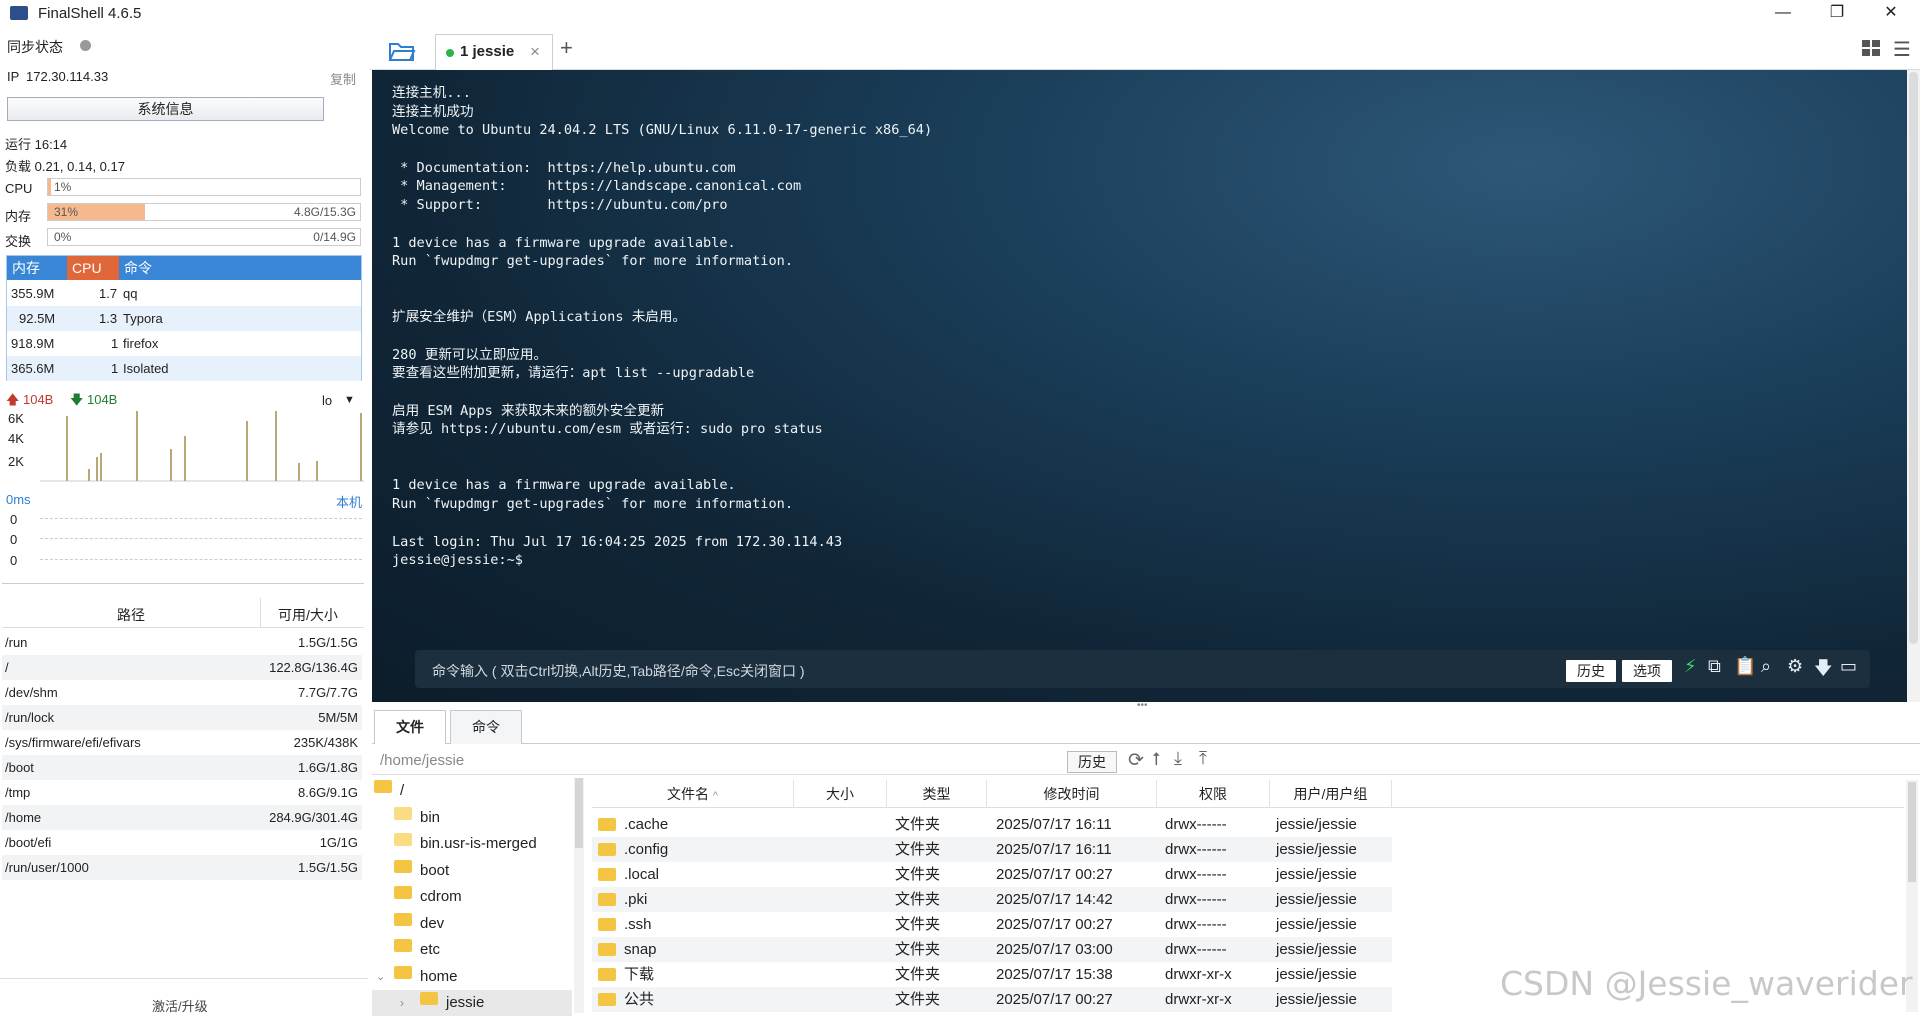 The image size is (1920, 1020). What do you see at coordinates (349, 400) in the screenshot?
I see `chevron-down-icon: ▼` at bounding box center [349, 400].